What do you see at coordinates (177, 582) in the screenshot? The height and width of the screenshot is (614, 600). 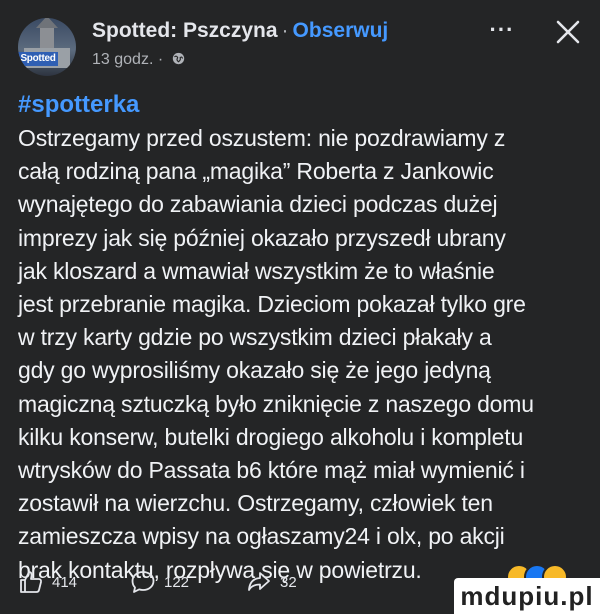 I see `comment-count: 122` at bounding box center [177, 582].